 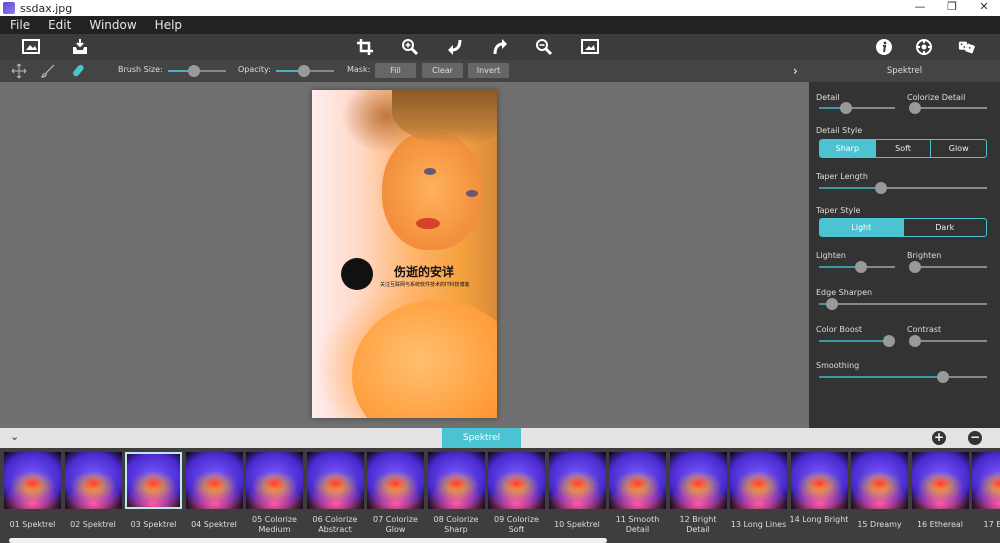 What do you see at coordinates (335, 524) in the screenshot?
I see `preset-label: 06 Colorize Abstract` at bounding box center [335, 524].